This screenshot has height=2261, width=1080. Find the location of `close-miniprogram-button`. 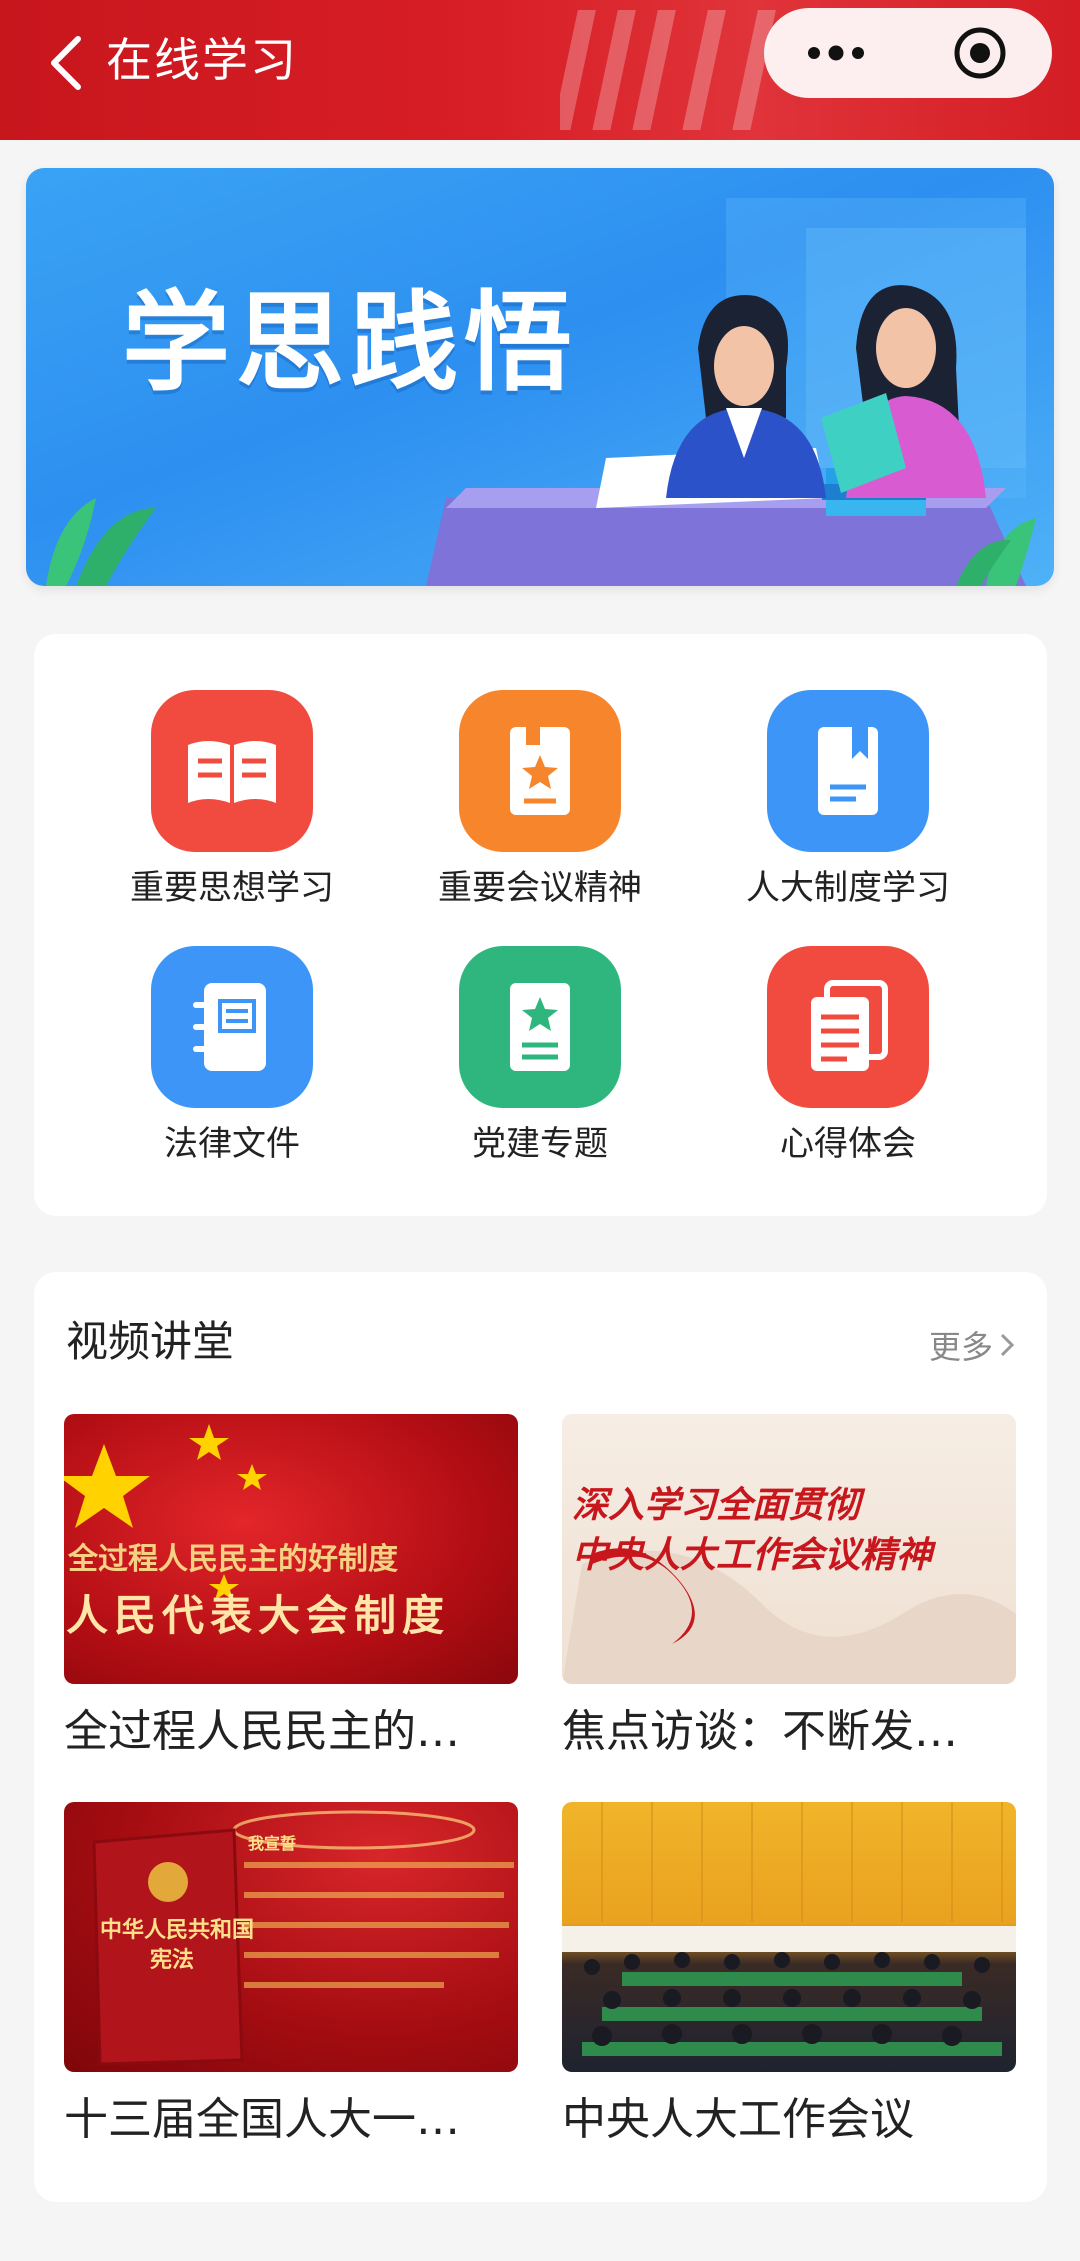

close-miniprogram-button is located at coordinates (980, 53).